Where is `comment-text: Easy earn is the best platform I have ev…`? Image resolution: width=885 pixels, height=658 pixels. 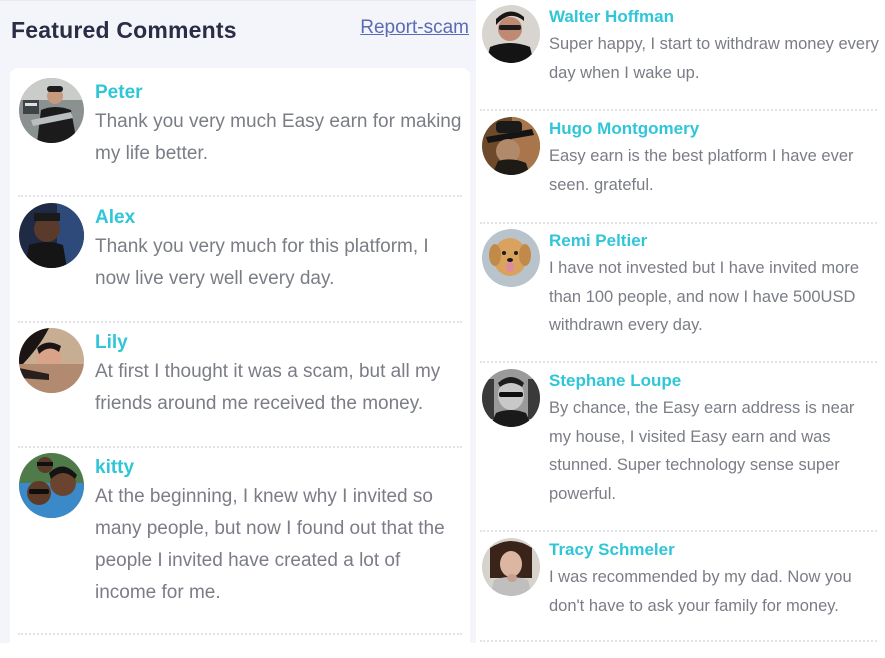
comment-text: Easy earn is the best platform I have ev… is located at coordinates (701, 170).